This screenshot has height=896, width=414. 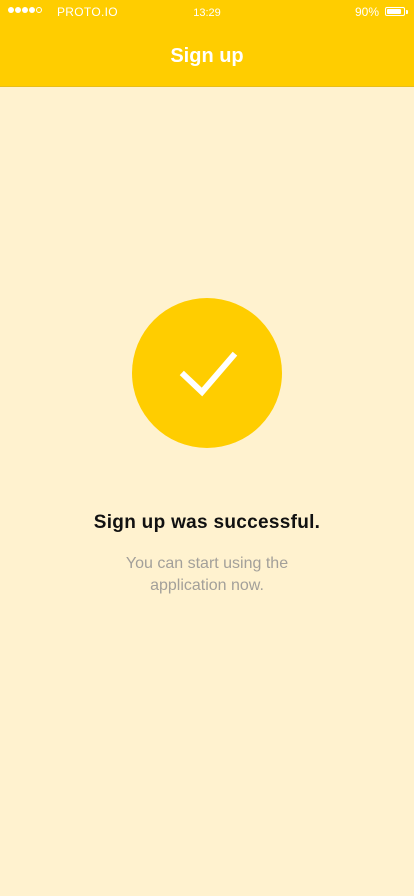 I want to click on status-bar: PROTO.IO 13:29 90%, so click(x=207, y=12).